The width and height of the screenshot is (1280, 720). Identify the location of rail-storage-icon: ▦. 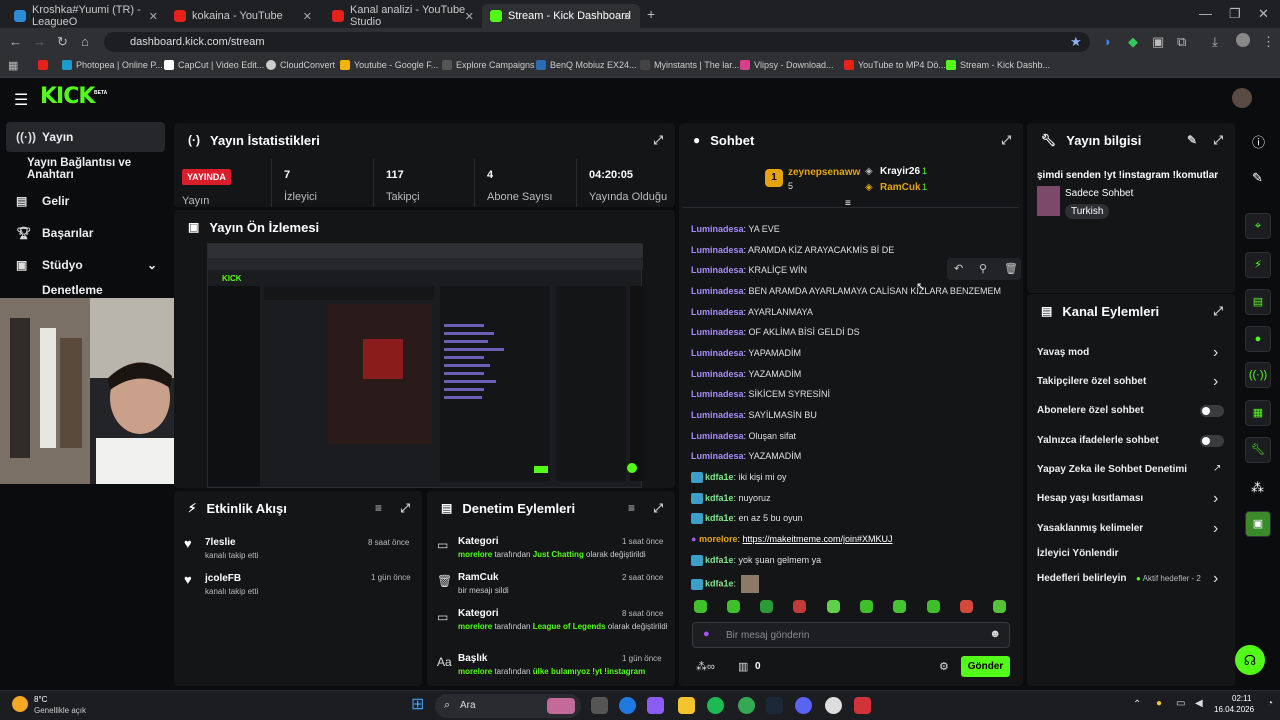
(1258, 413).